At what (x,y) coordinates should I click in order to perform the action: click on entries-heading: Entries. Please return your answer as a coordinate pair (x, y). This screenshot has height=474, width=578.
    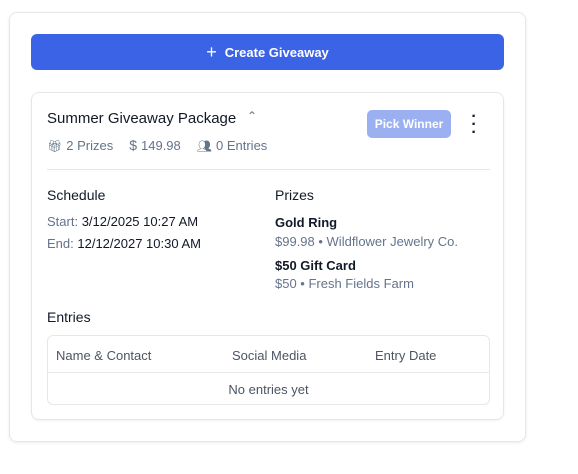
    Looking at the image, I should click on (69, 317).